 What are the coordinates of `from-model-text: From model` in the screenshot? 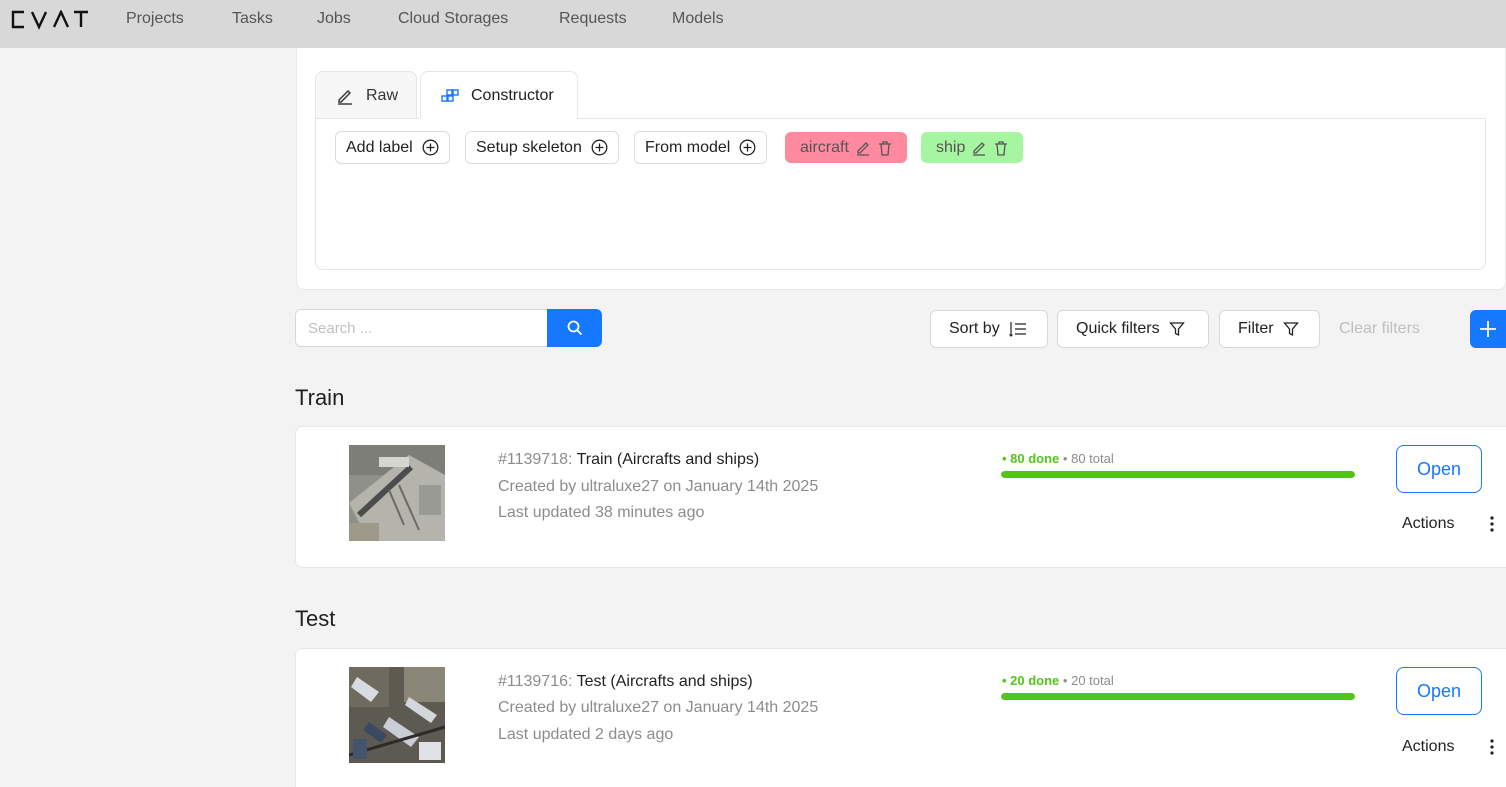 It's located at (688, 147).